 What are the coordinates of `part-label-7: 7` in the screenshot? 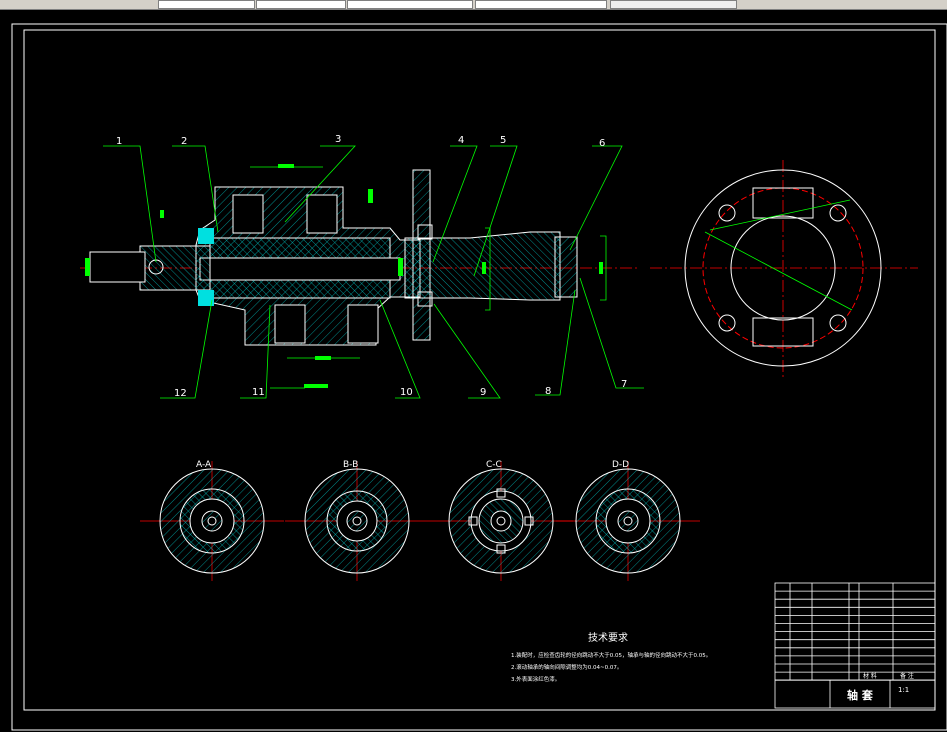 It's located at (624, 384).